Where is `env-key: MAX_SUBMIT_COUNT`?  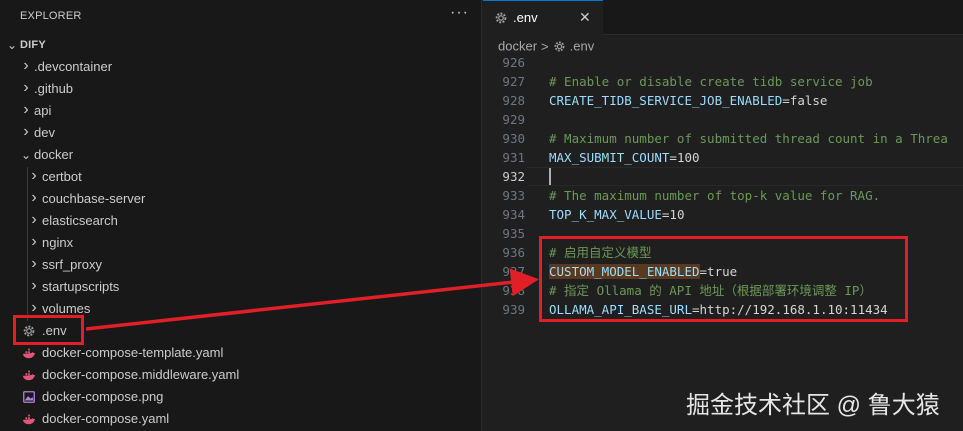 env-key: MAX_SUBMIT_COUNT is located at coordinates (609, 157).